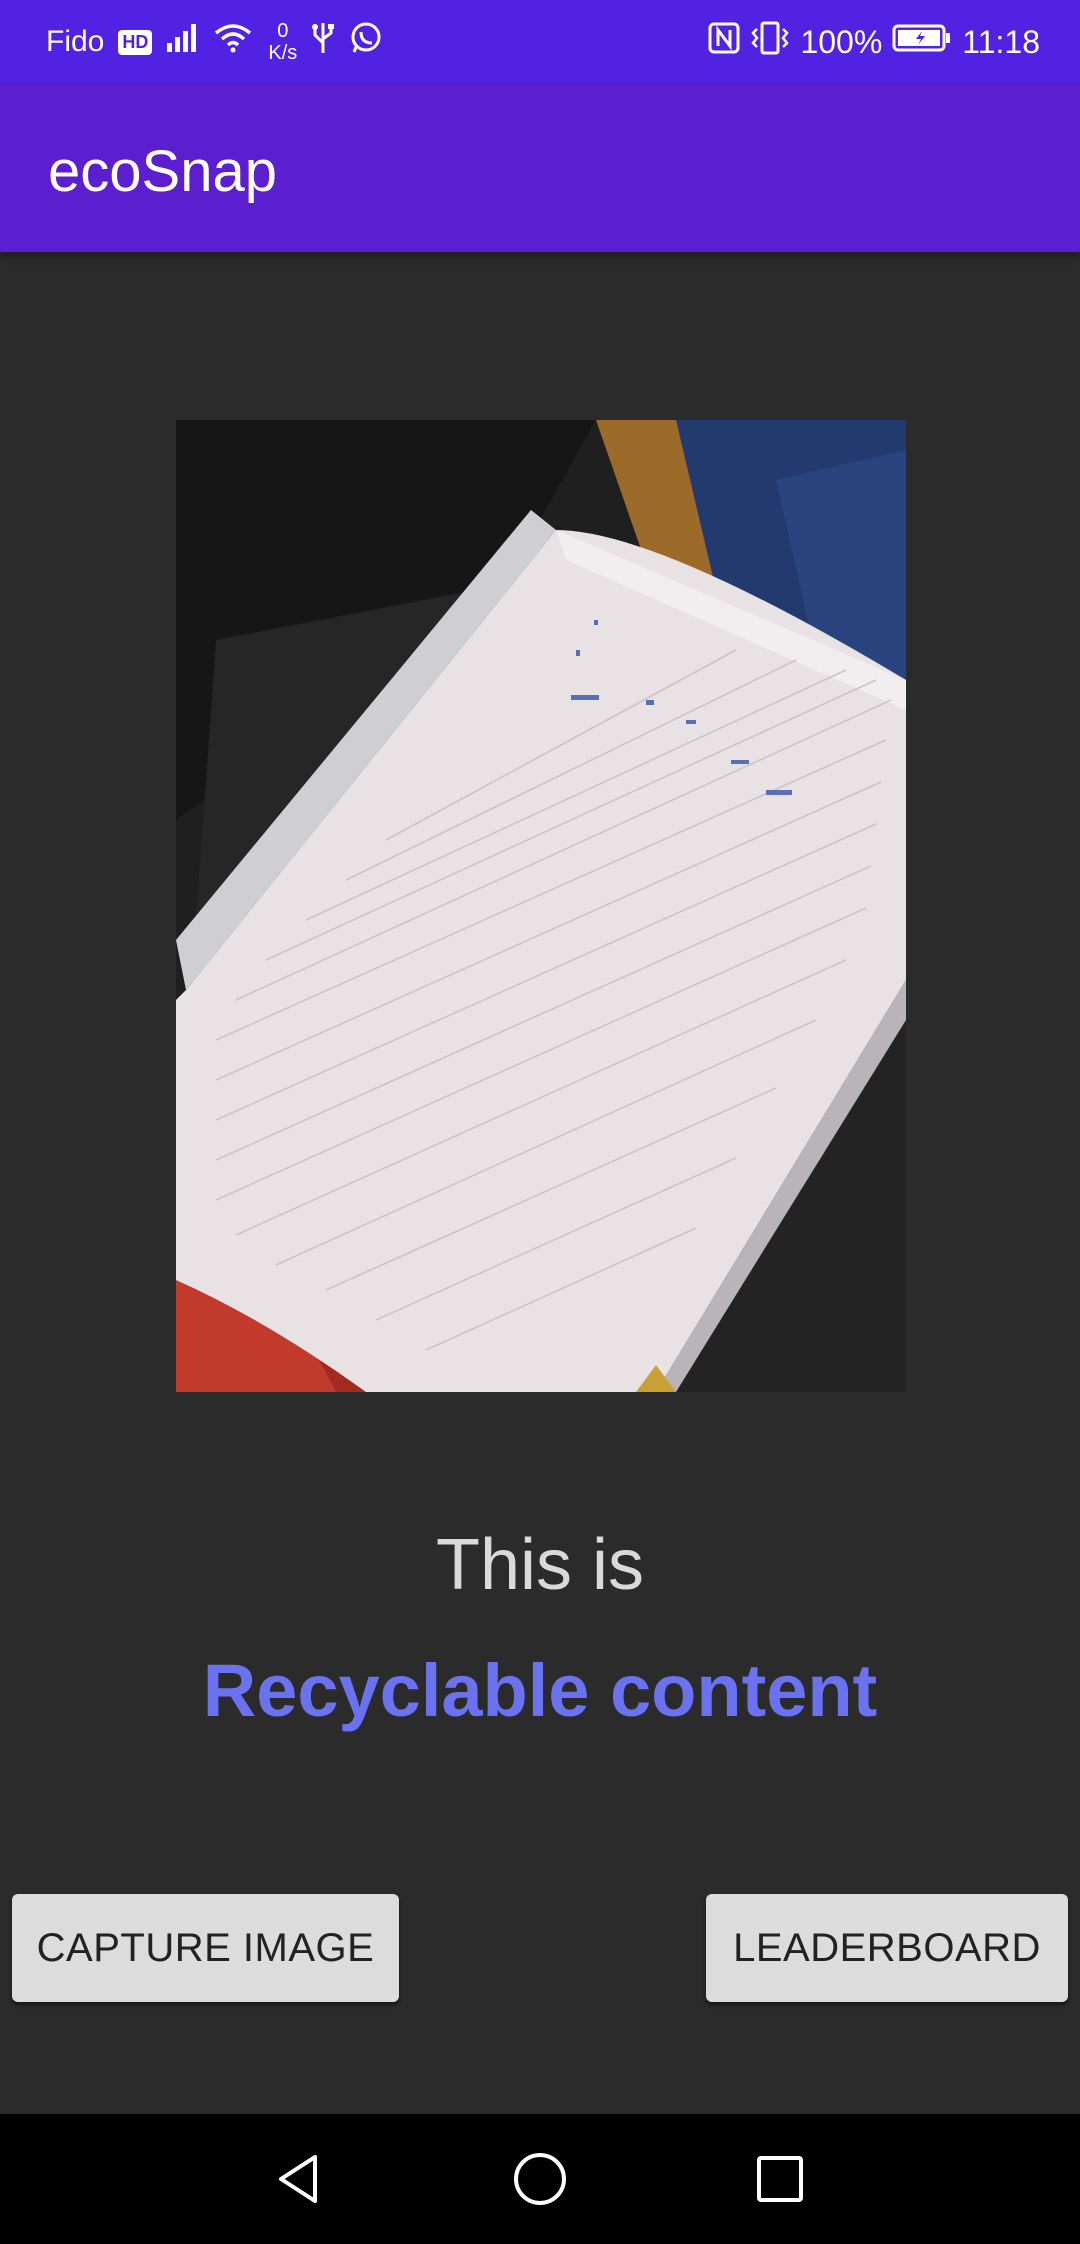 The image size is (1080, 2244). I want to click on battery-icon, so click(922, 42).